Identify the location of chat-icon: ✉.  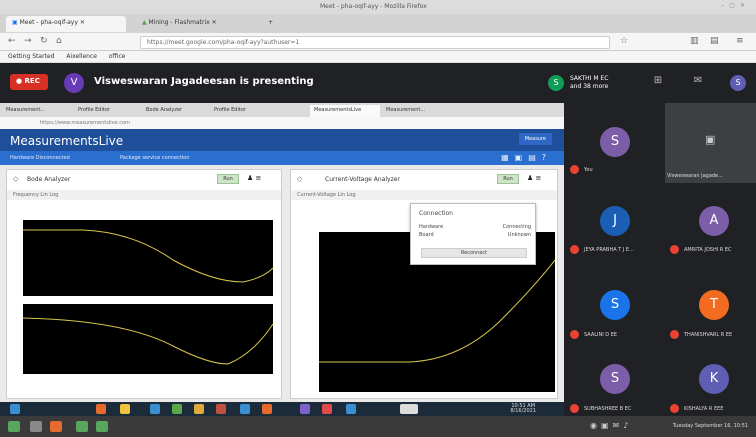
(698, 83).